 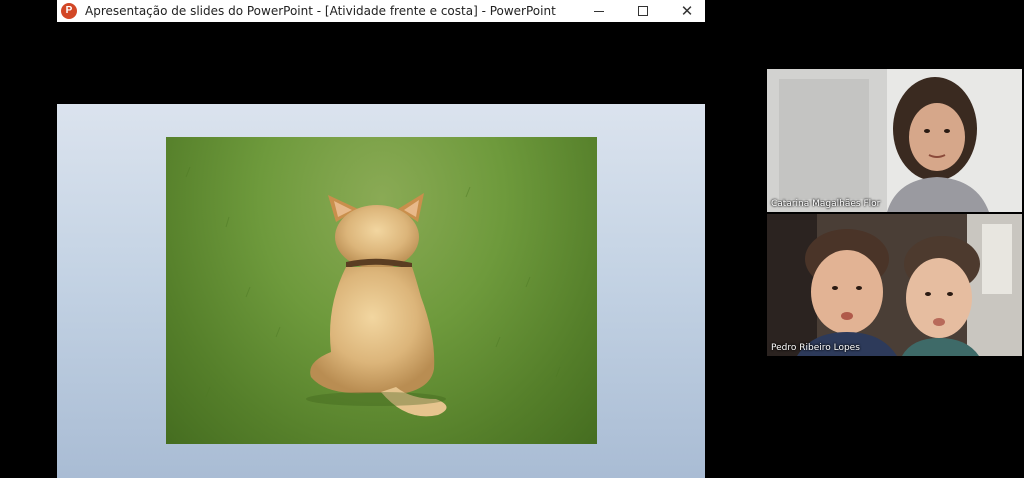 I want to click on close-icon: ✕, so click(x=687, y=11).